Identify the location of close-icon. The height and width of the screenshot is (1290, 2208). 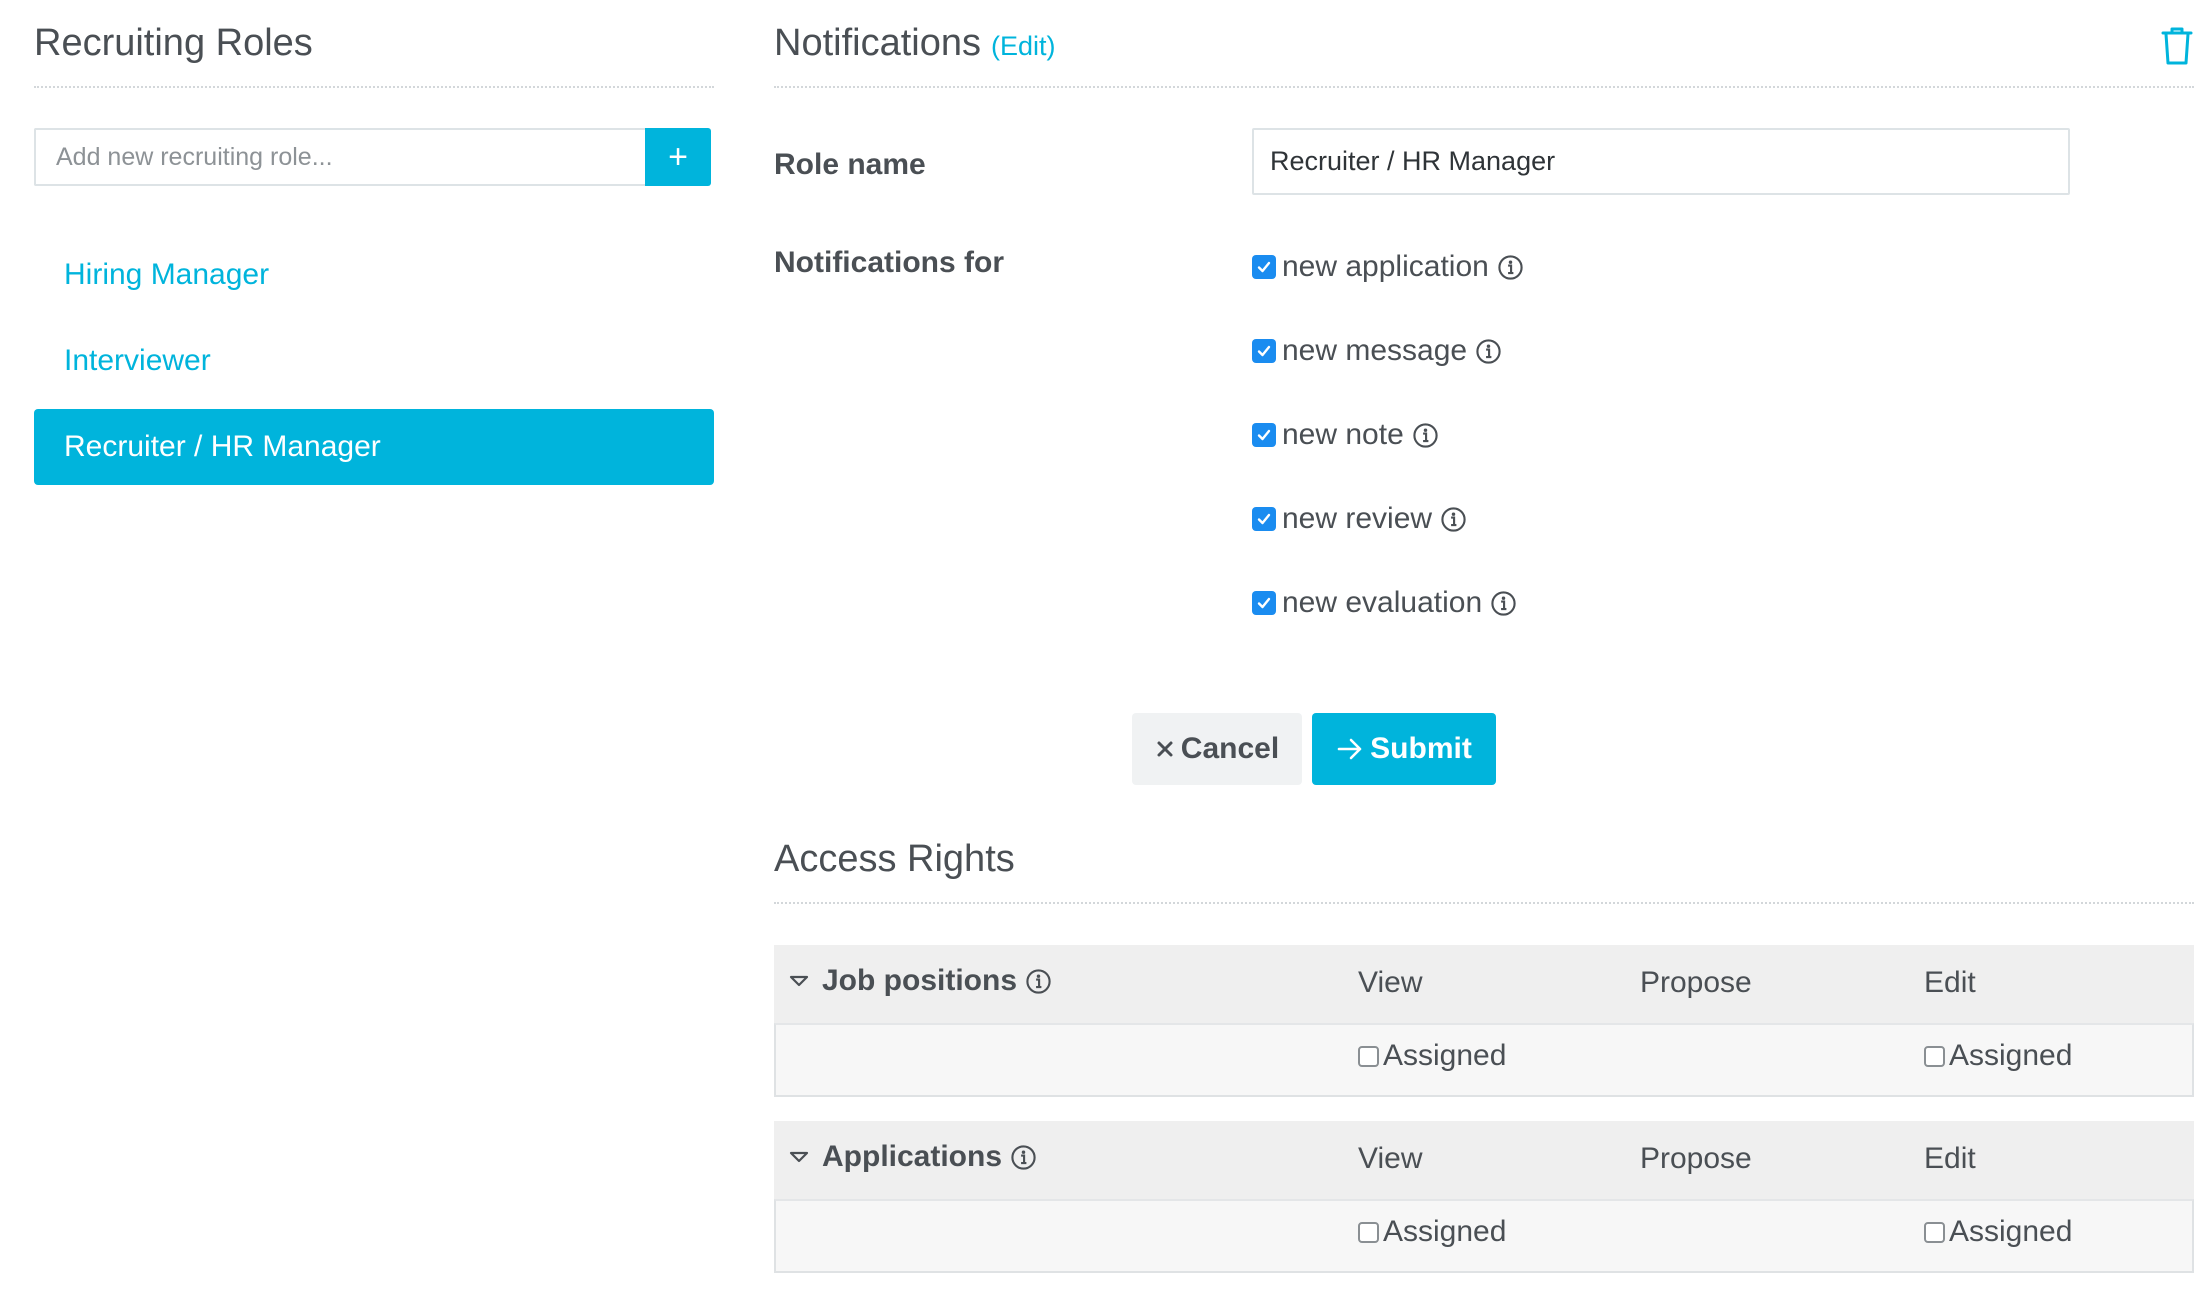
(1165, 749).